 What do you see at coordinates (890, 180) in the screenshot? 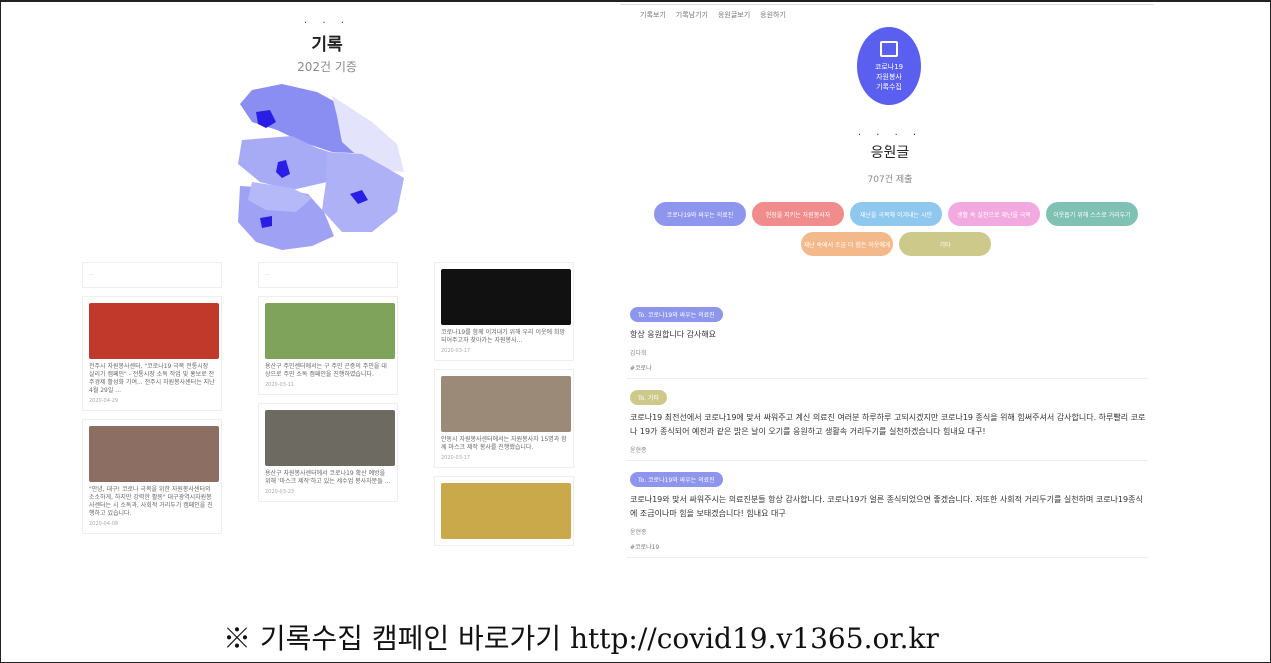
I see `cheer-count: 707건 제출` at bounding box center [890, 180].